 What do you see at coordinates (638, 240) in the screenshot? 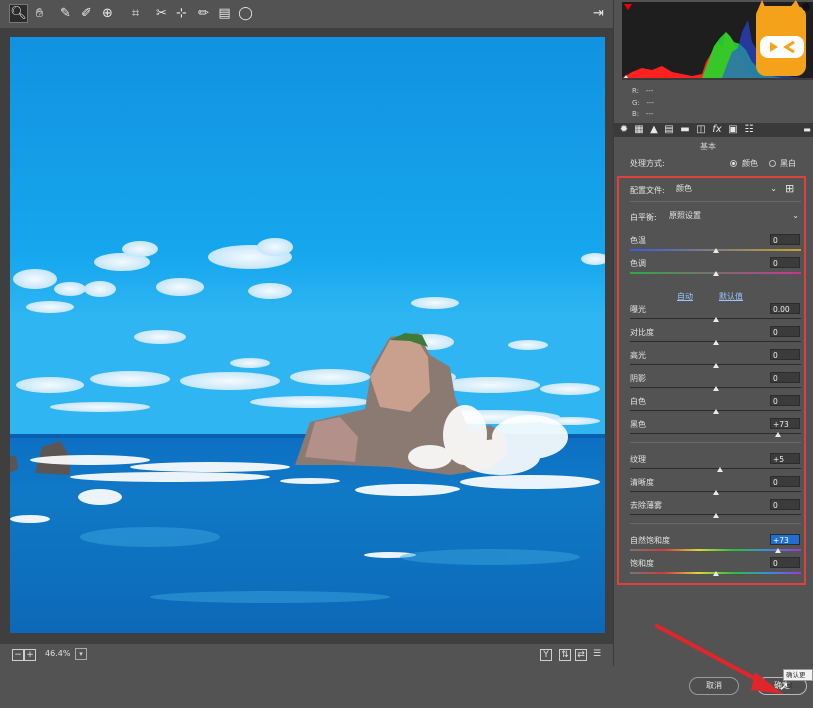
I see `slider-label: 色温` at bounding box center [638, 240].